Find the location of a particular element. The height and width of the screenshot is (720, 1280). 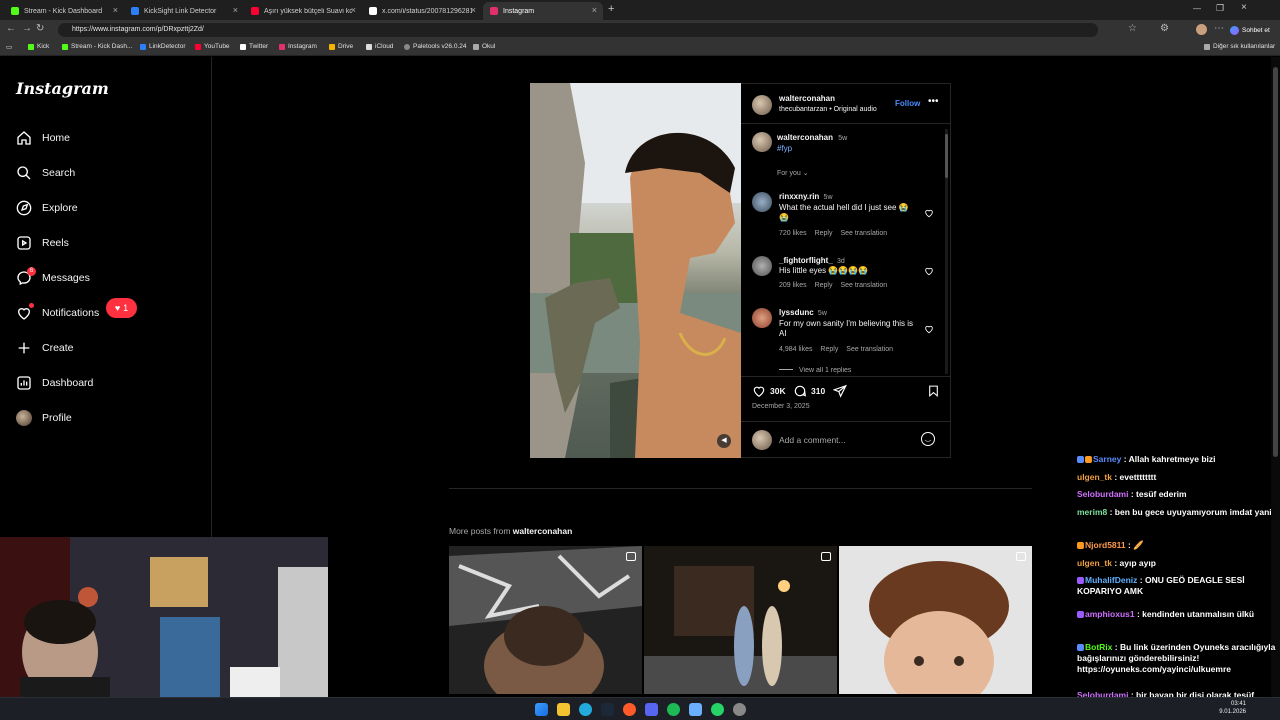

save-bookmark-icon is located at coordinates (933, 391).